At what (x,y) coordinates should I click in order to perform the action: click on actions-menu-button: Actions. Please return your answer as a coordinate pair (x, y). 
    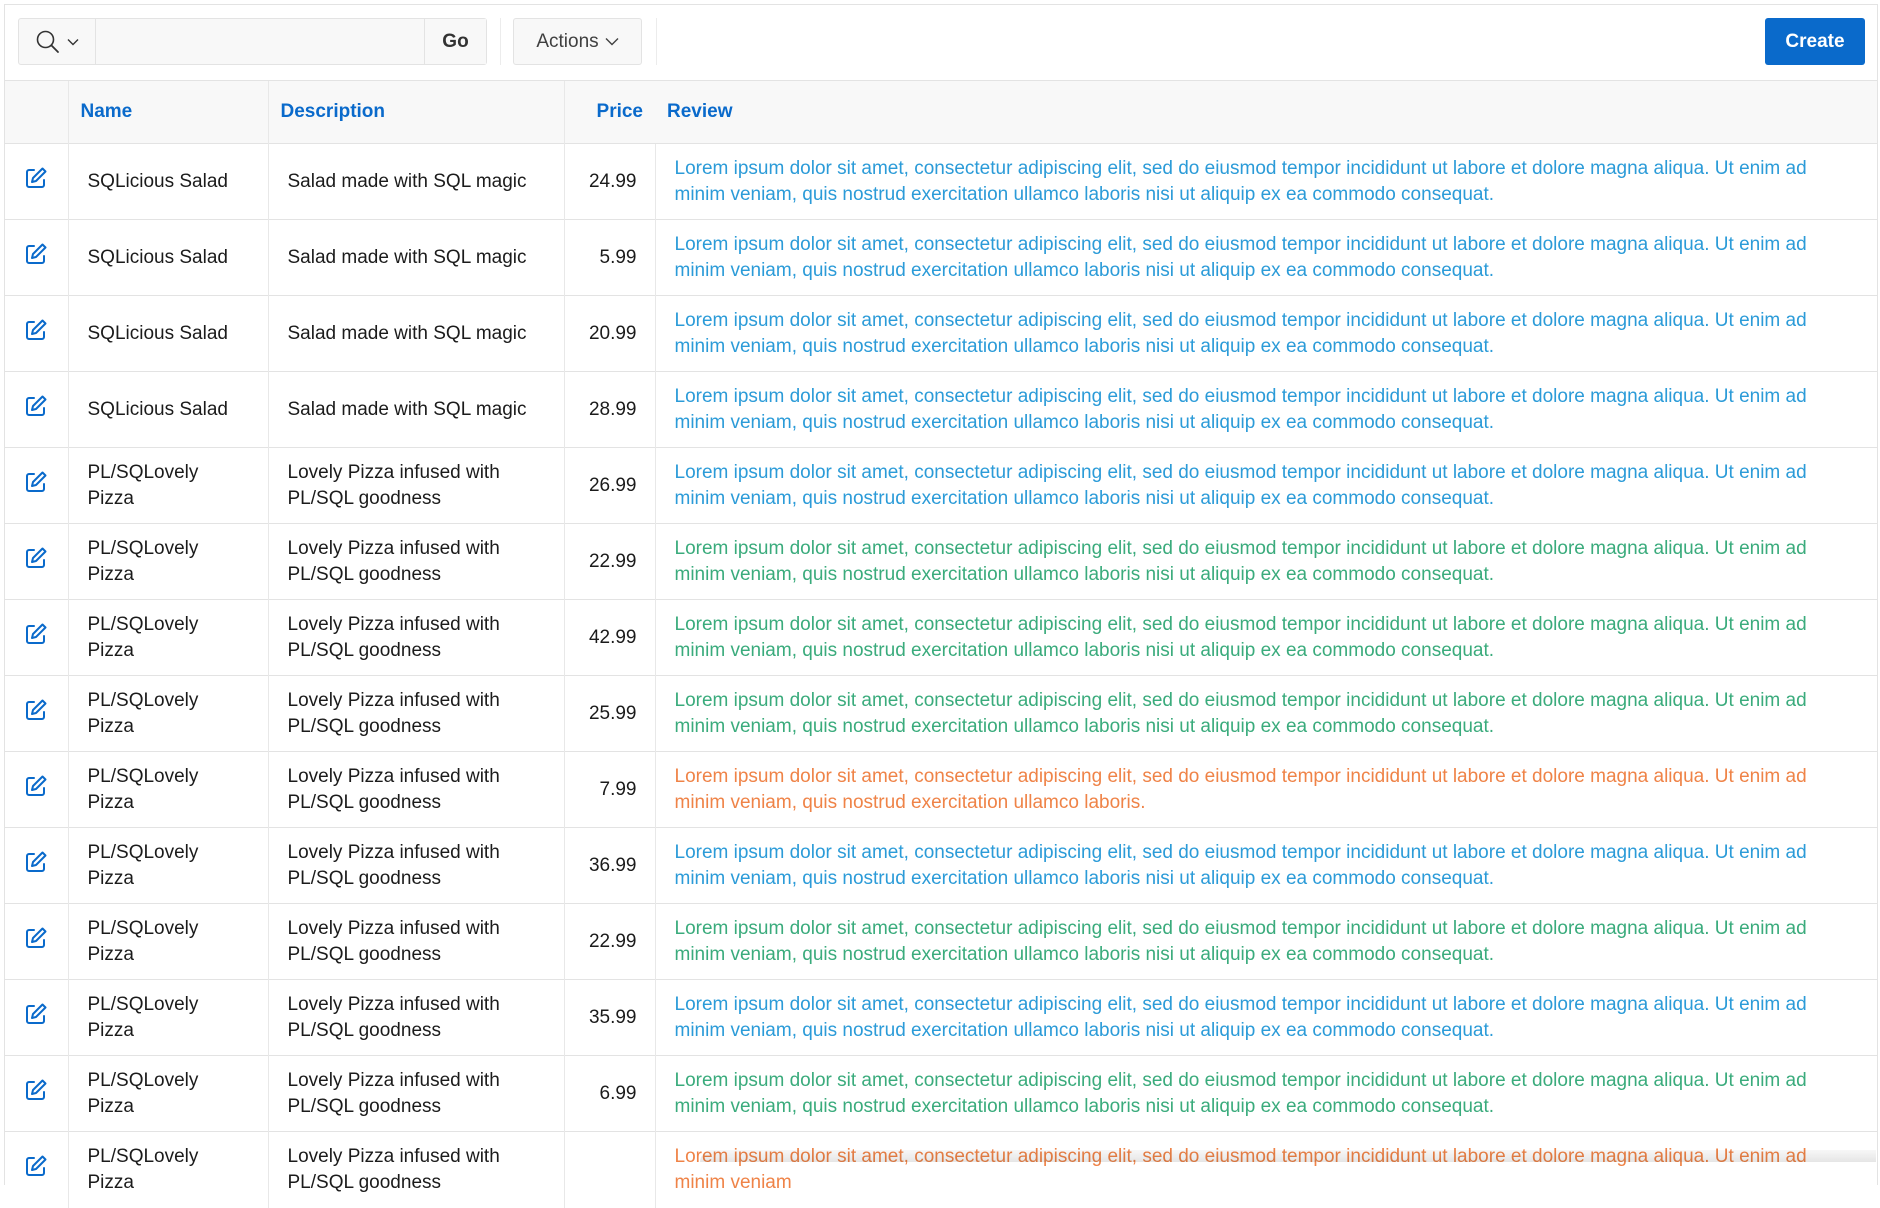
    Looking at the image, I should click on (577, 41).